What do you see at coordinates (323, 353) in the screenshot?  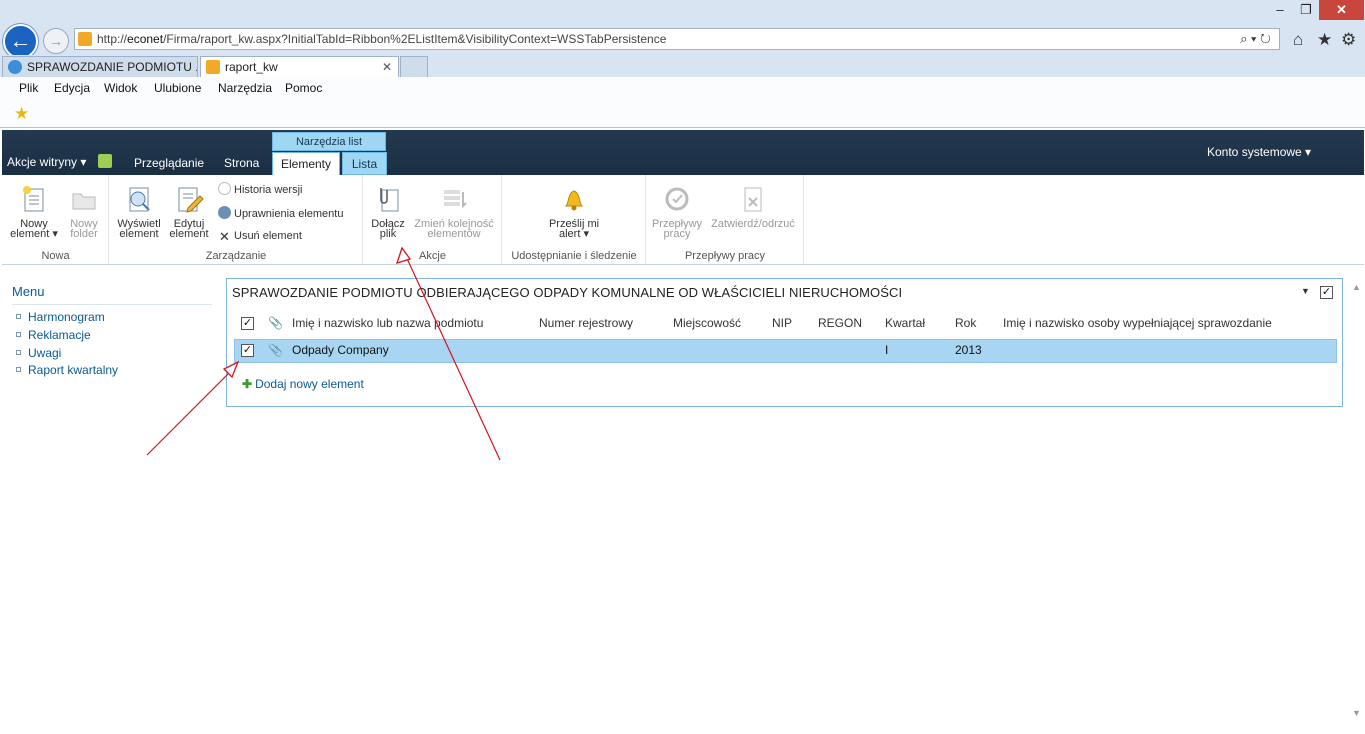 I see `annotation-arrows` at bounding box center [323, 353].